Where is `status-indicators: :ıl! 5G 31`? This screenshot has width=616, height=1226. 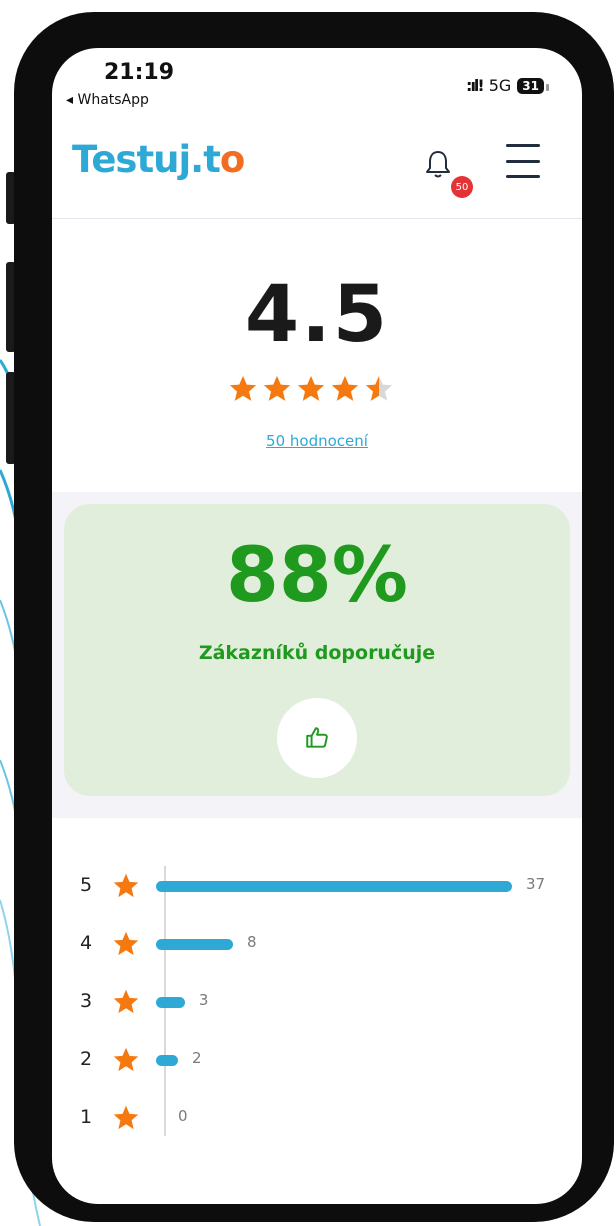 status-indicators: :ıl! 5G 31 is located at coordinates (507, 85).